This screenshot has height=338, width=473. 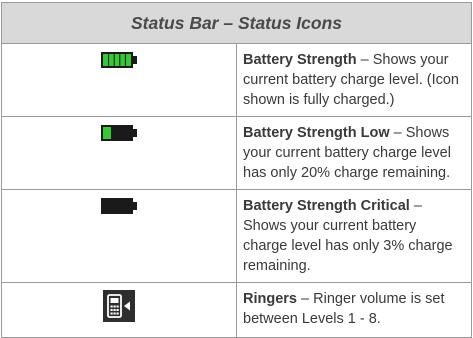 I want to click on battery-critical-icon, so click(x=119, y=208).